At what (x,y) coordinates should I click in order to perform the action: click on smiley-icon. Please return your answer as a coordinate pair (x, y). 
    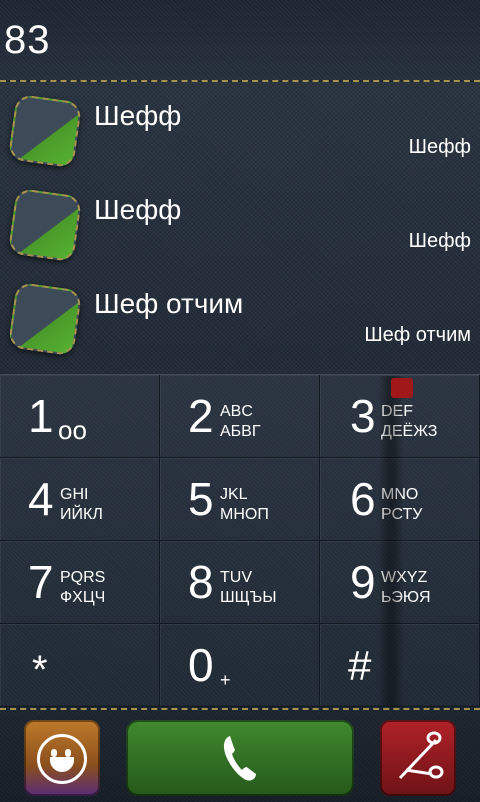
    Looking at the image, I should click on (62, 759).